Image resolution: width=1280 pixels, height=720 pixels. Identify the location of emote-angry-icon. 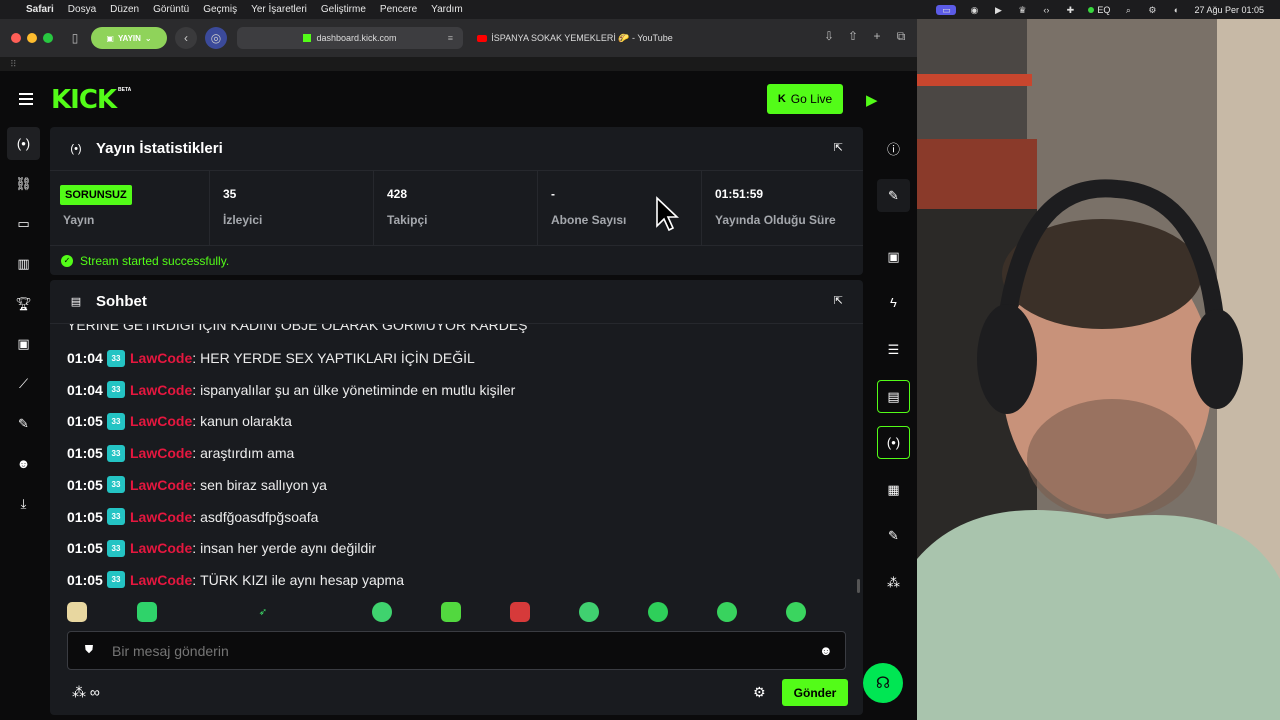
(520, 612).